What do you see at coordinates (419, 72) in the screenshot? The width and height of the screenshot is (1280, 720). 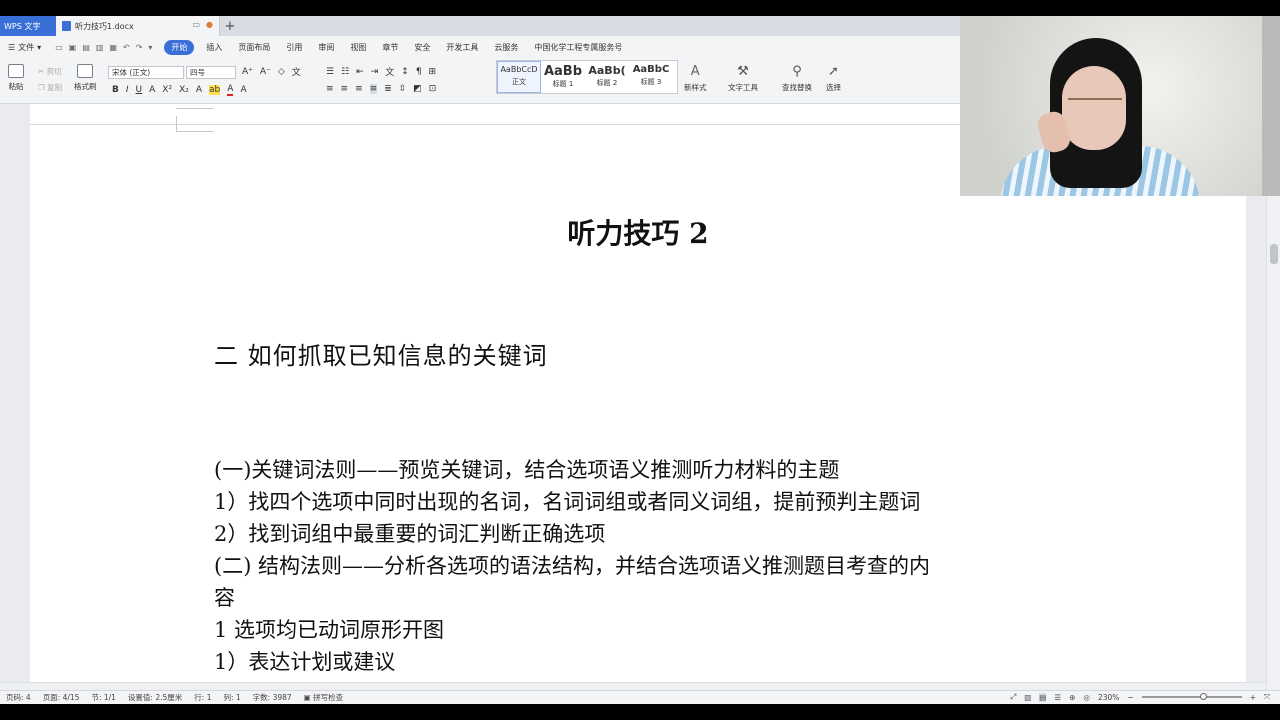 I see `show-marks-icon: ¶` at bounding box center [419, 72].